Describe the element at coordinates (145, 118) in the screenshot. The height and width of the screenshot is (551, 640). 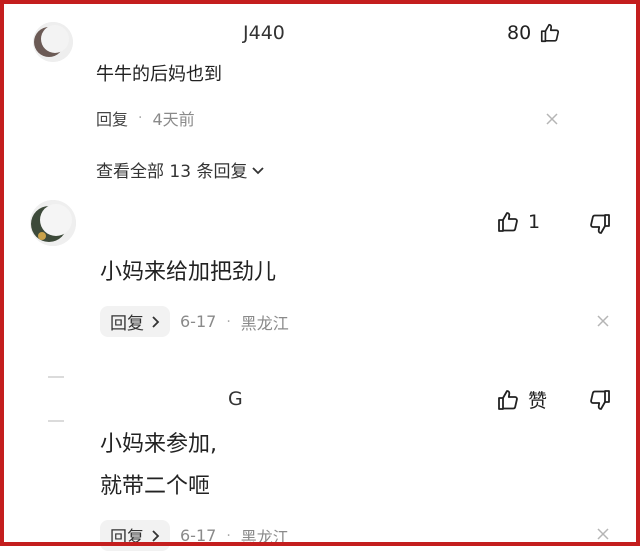
I see `comment-meta: 回复 · 4天前` at that location.